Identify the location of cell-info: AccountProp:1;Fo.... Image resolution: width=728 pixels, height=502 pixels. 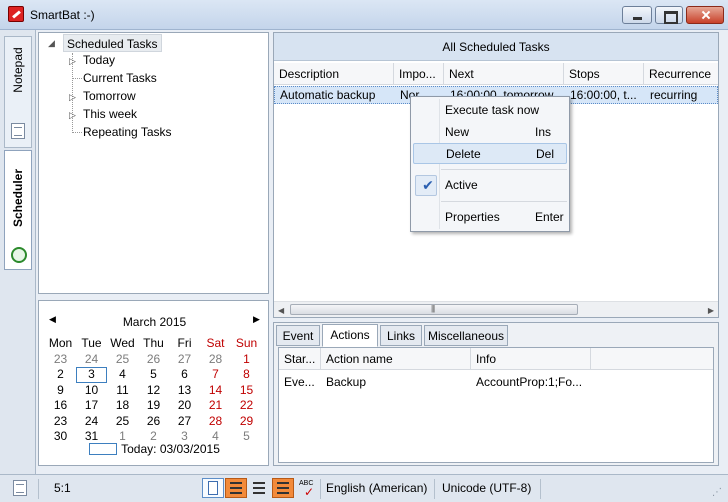
(529, 382).